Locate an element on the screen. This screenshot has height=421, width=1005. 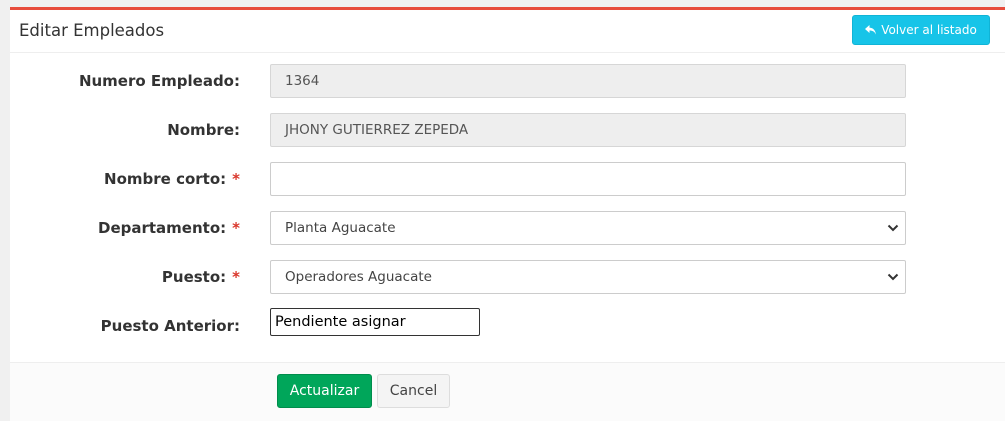
back-to-list-button: Volver al listado is located at coordinates (921, 30).